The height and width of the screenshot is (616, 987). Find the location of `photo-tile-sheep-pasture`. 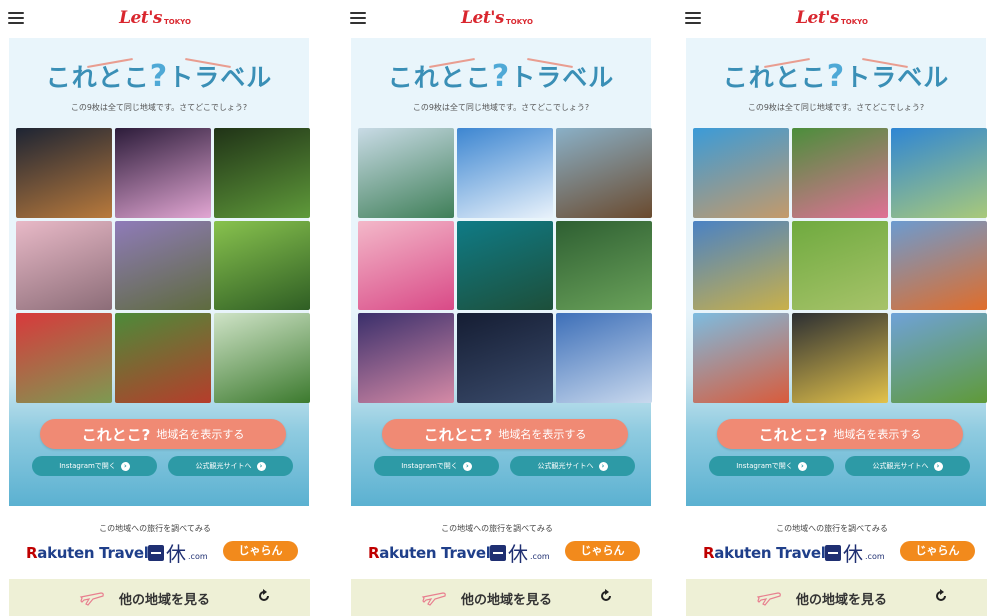

photo-tile-sheep-pasture is located at coordinates (939, 358).